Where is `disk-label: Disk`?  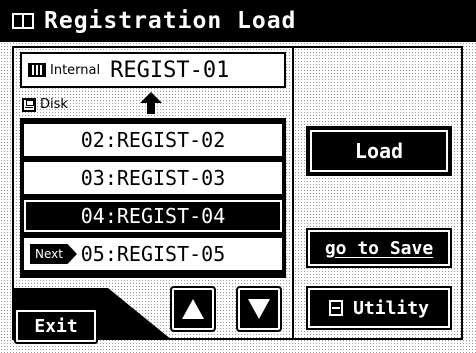 disk-label: Disk is located at coordinates (54, 104).